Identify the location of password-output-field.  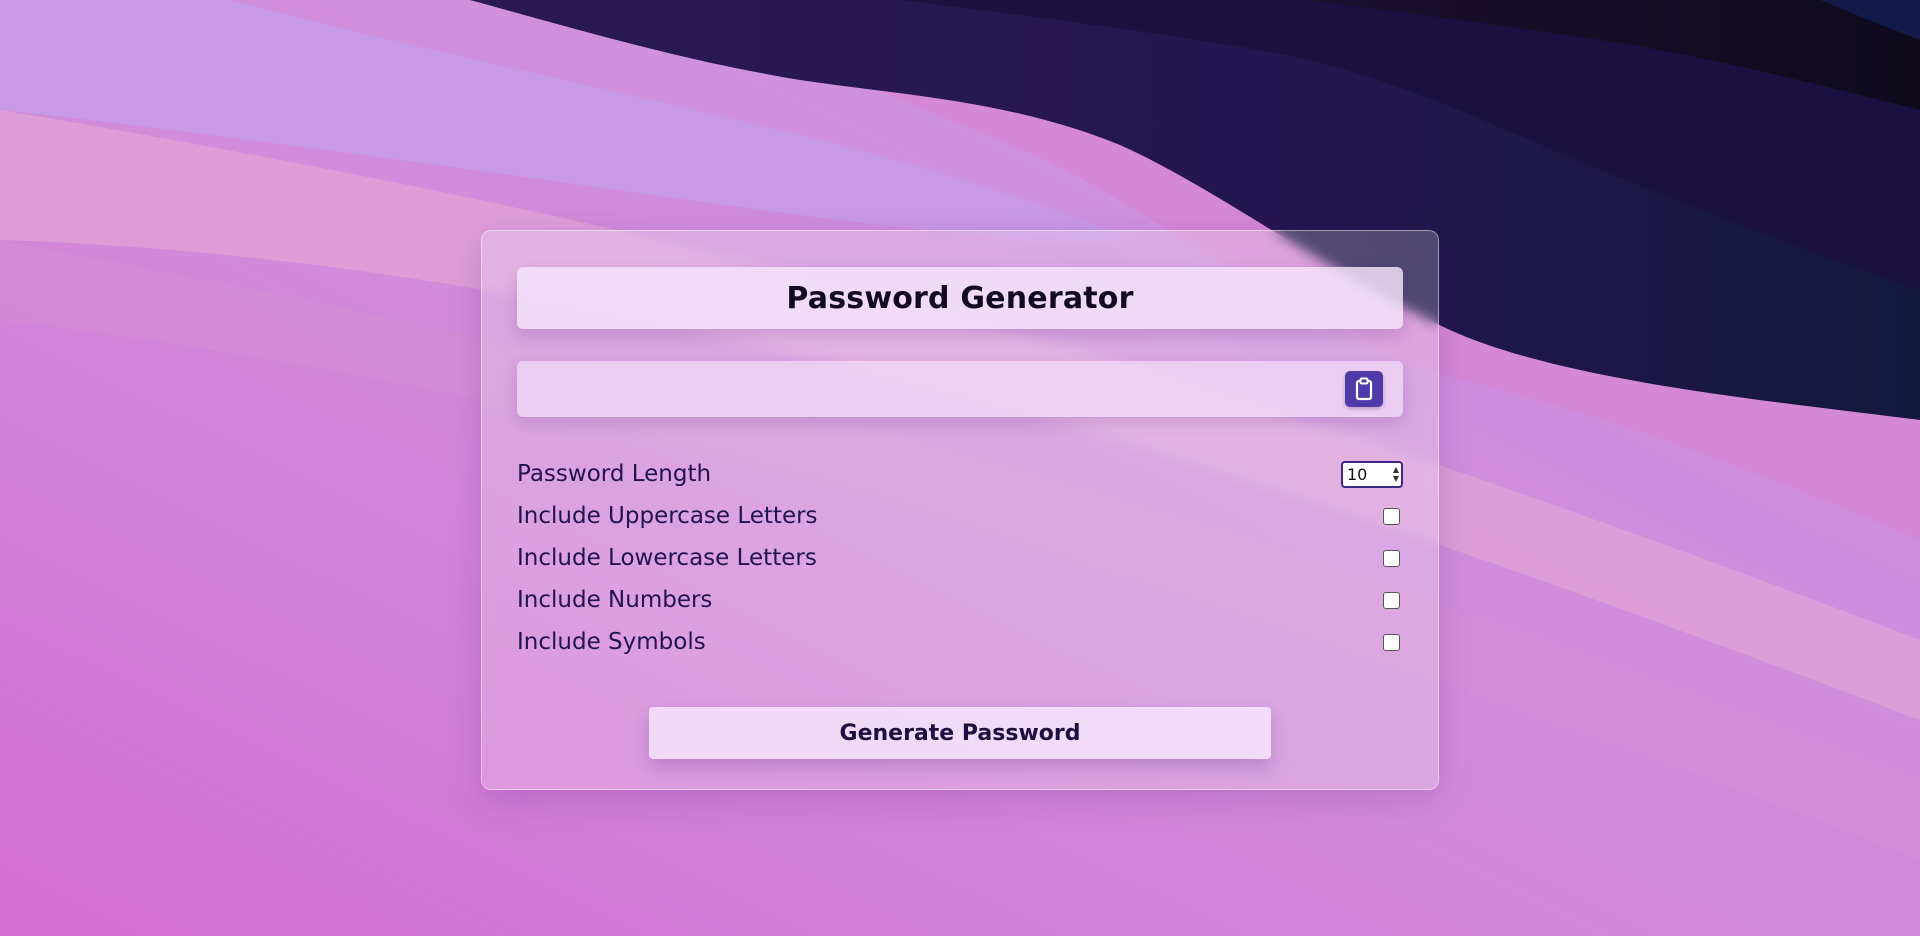
(917, 389).